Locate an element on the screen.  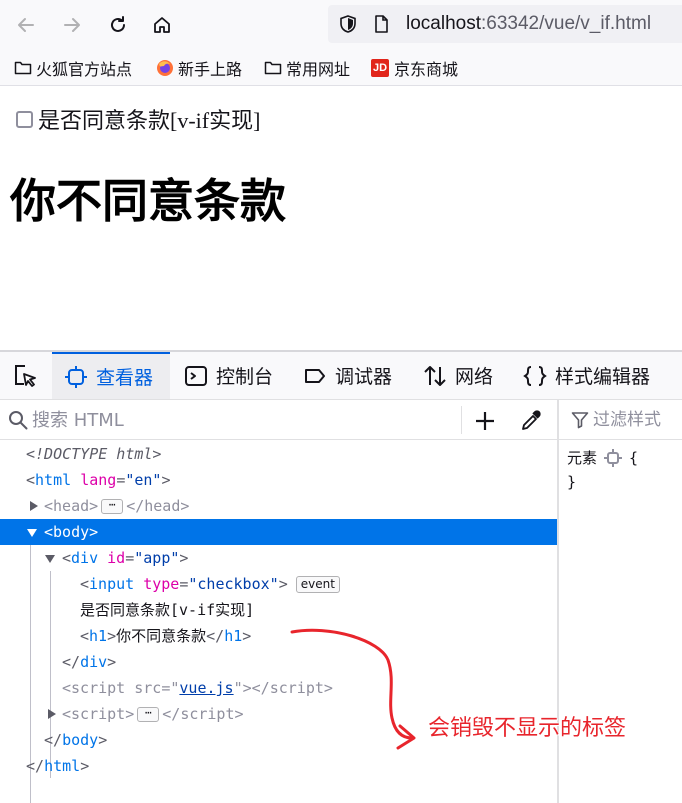
page-heading: 你不同意条款 is located at coordinates (148, 201).